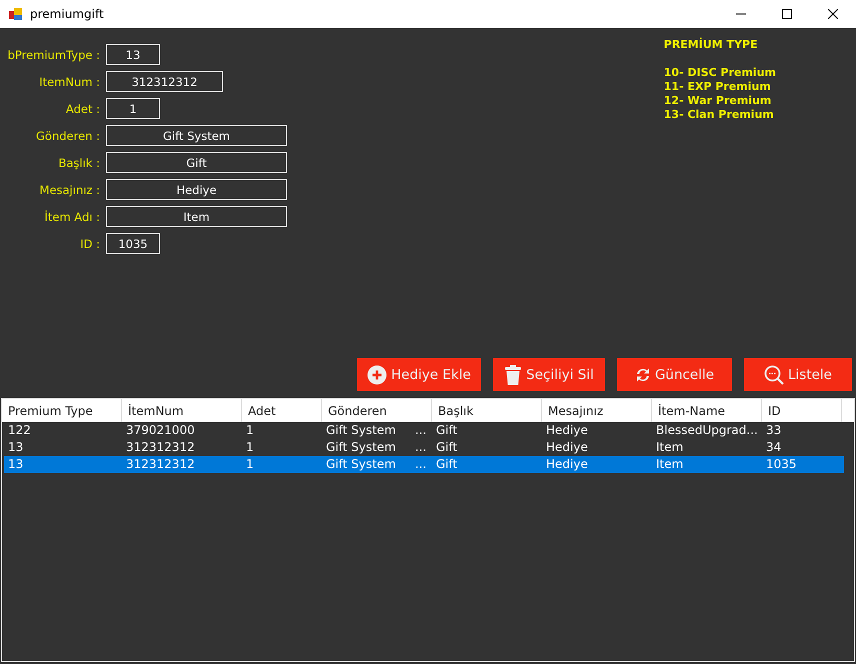 The height and width of the screenshot is (664, 856). What do you see at coordinates (377, 374) in the screenshot?
I see `plus-icon` at bounding box center [377, 374].